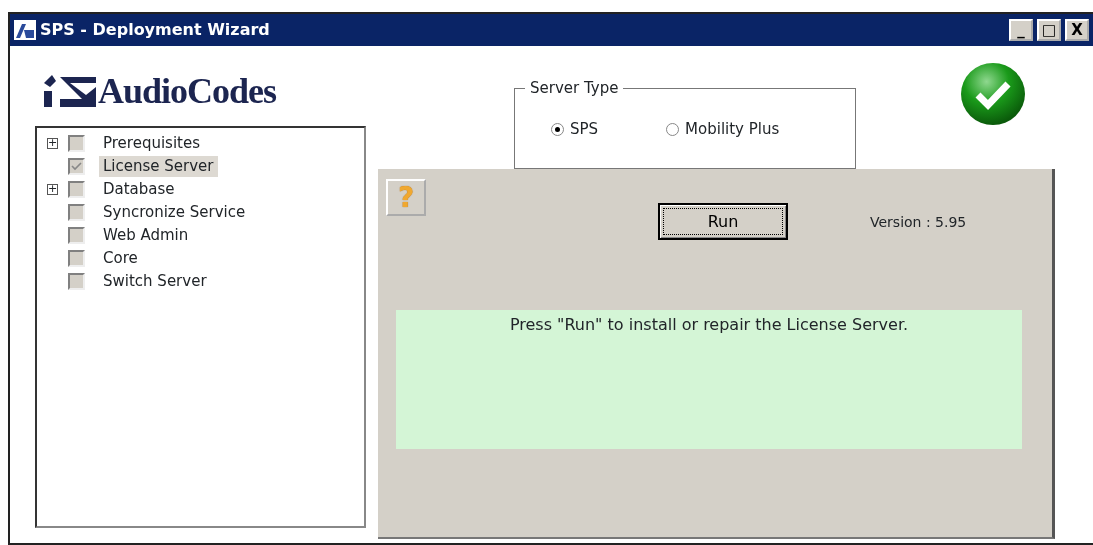 The image size is (1093, 545). What do you see at coordinates (709, 324) in the screenshot?
I see `message-text: Press "Run" to install or repair the License Server.` at bounding box center [709, 324].